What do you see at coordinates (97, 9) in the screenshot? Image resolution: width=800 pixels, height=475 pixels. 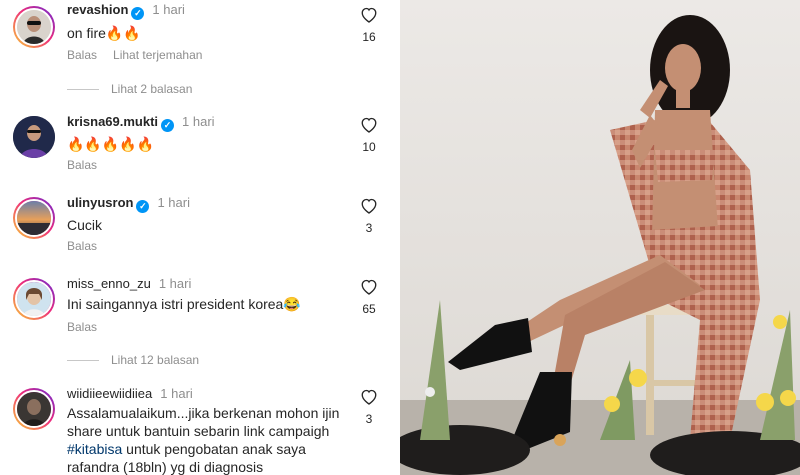 I see `username: revashion` at bounding box center [97, 9].